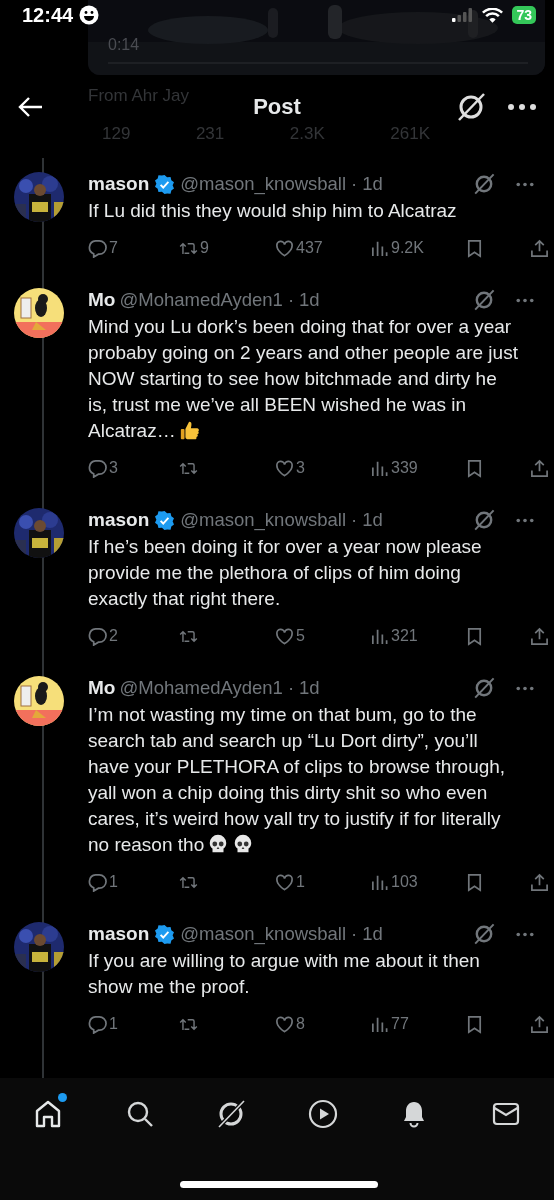 The width and height of the screenshot is (554, 1200). What do you see at coordinates (116, 134) in the screenshot?
I see `stat-count: 129` at bounding box center [116, 134].